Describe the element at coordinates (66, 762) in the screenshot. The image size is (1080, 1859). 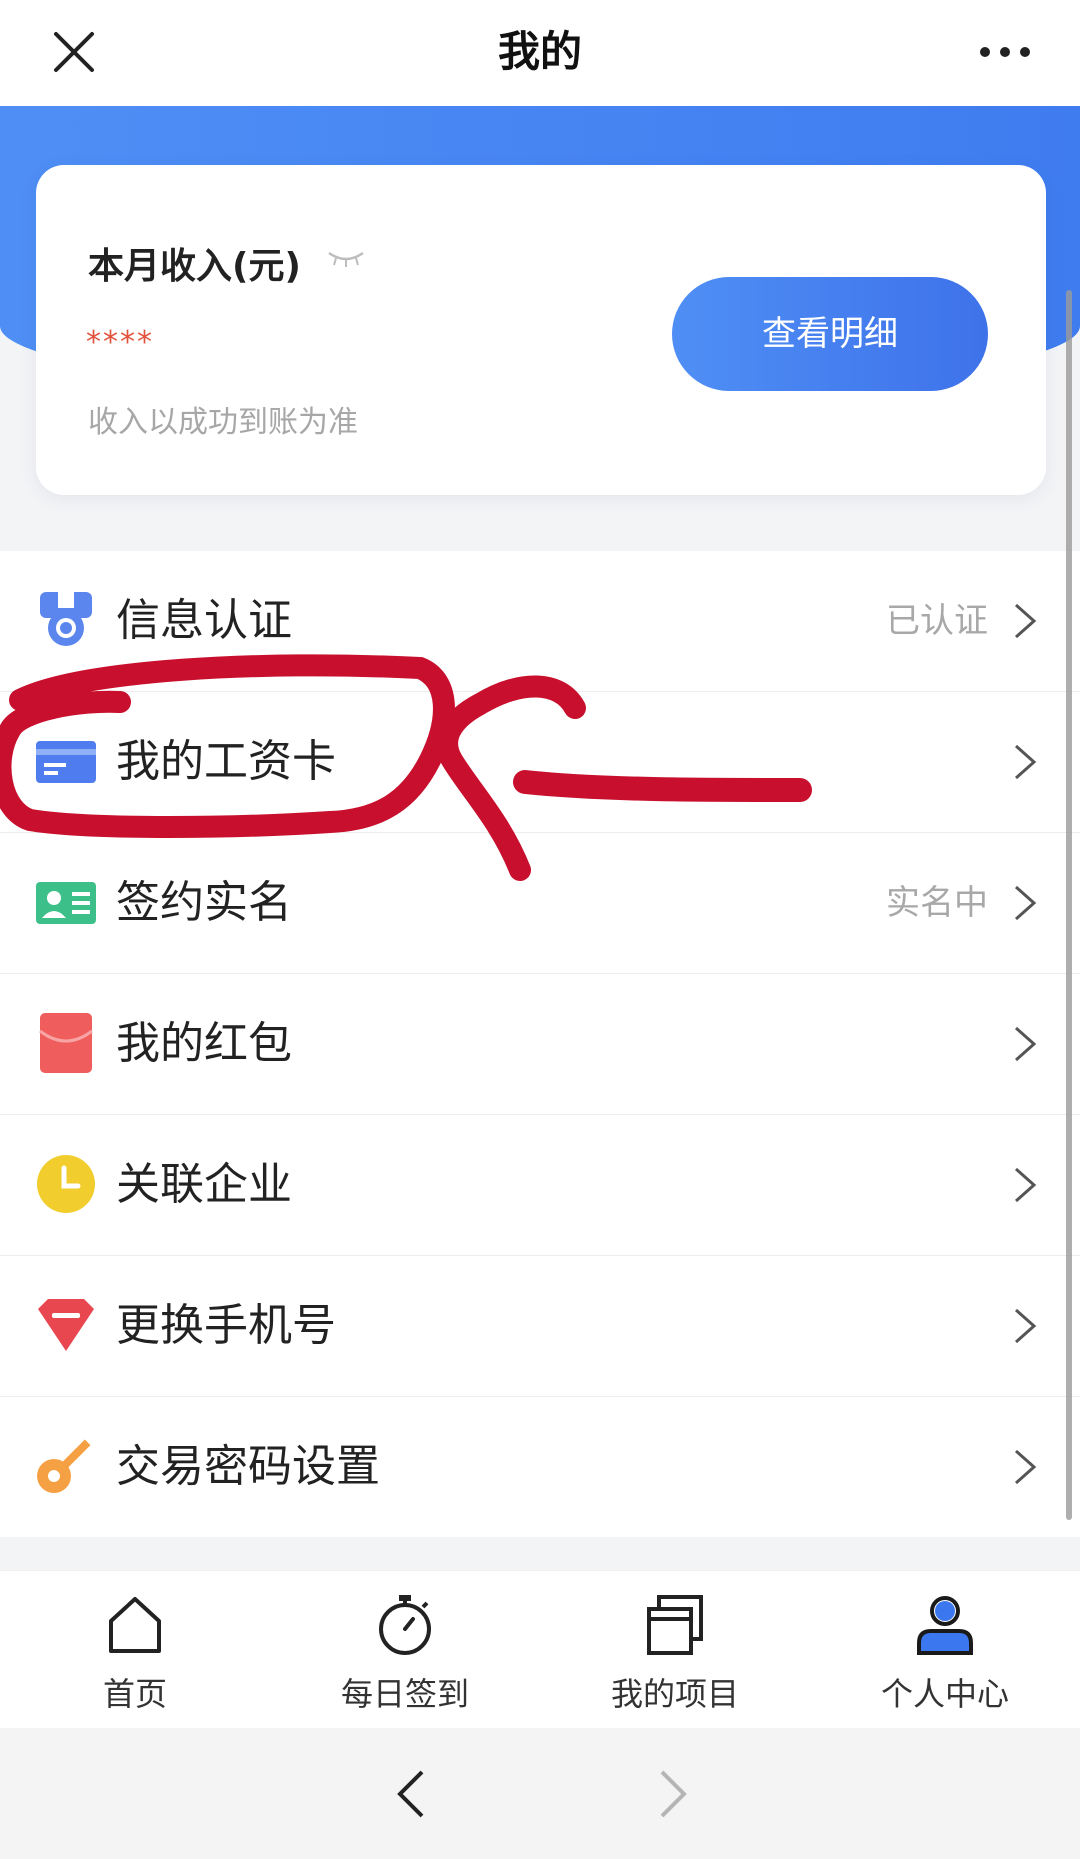
I see `card-icon` at that location.